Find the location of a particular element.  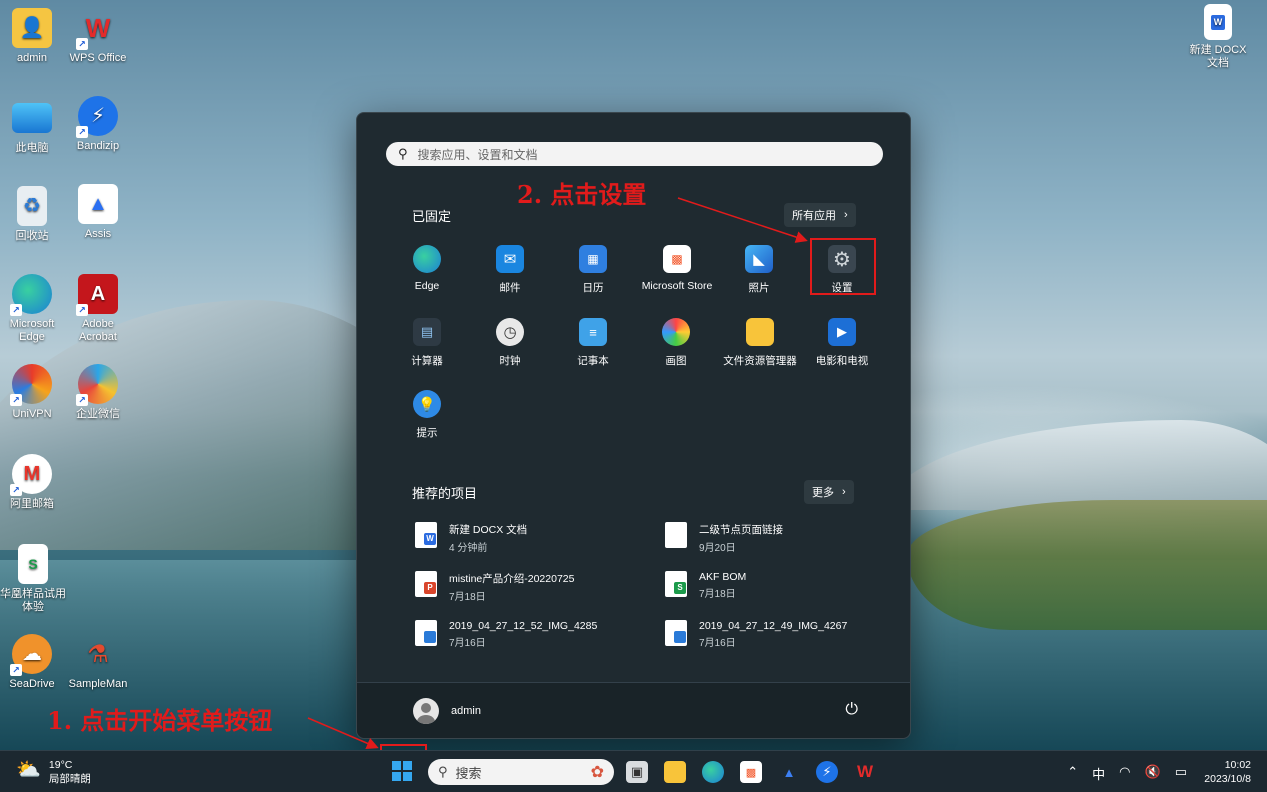

powerpoint-file-icon: P is located at coordinates (426, 584).